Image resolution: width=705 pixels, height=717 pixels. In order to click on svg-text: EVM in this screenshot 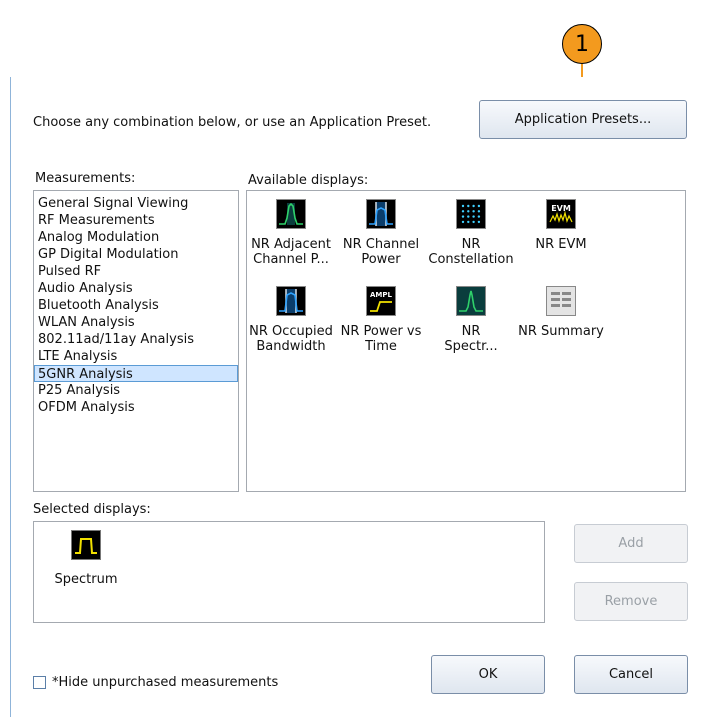, I will do `click(561, 208)`.